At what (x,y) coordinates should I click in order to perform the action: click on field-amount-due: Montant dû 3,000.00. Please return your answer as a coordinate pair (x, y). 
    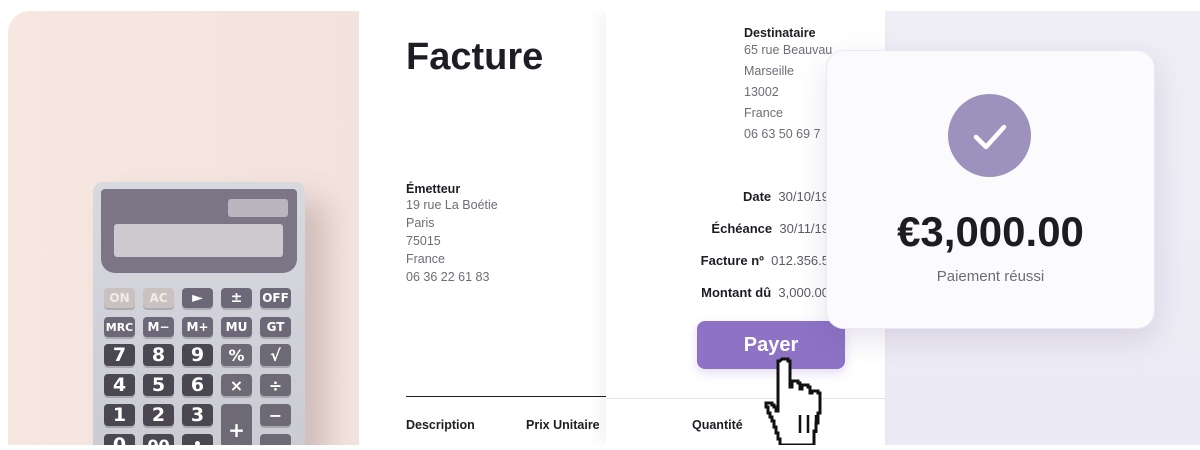
    Looking at the image, I should click on (765, 292).